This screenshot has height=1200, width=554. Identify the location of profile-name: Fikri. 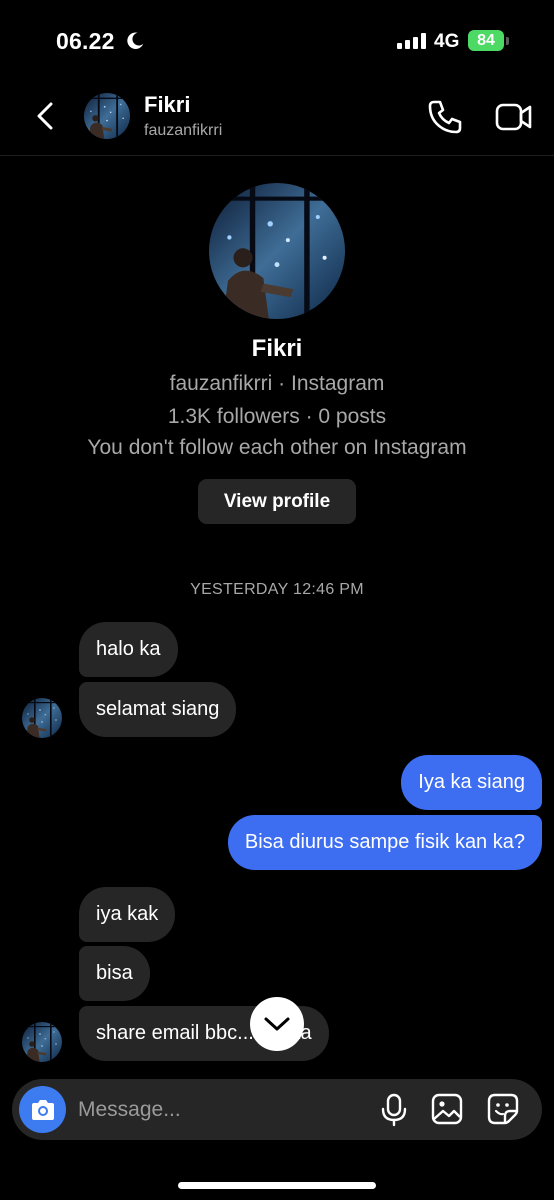
(277, 348).